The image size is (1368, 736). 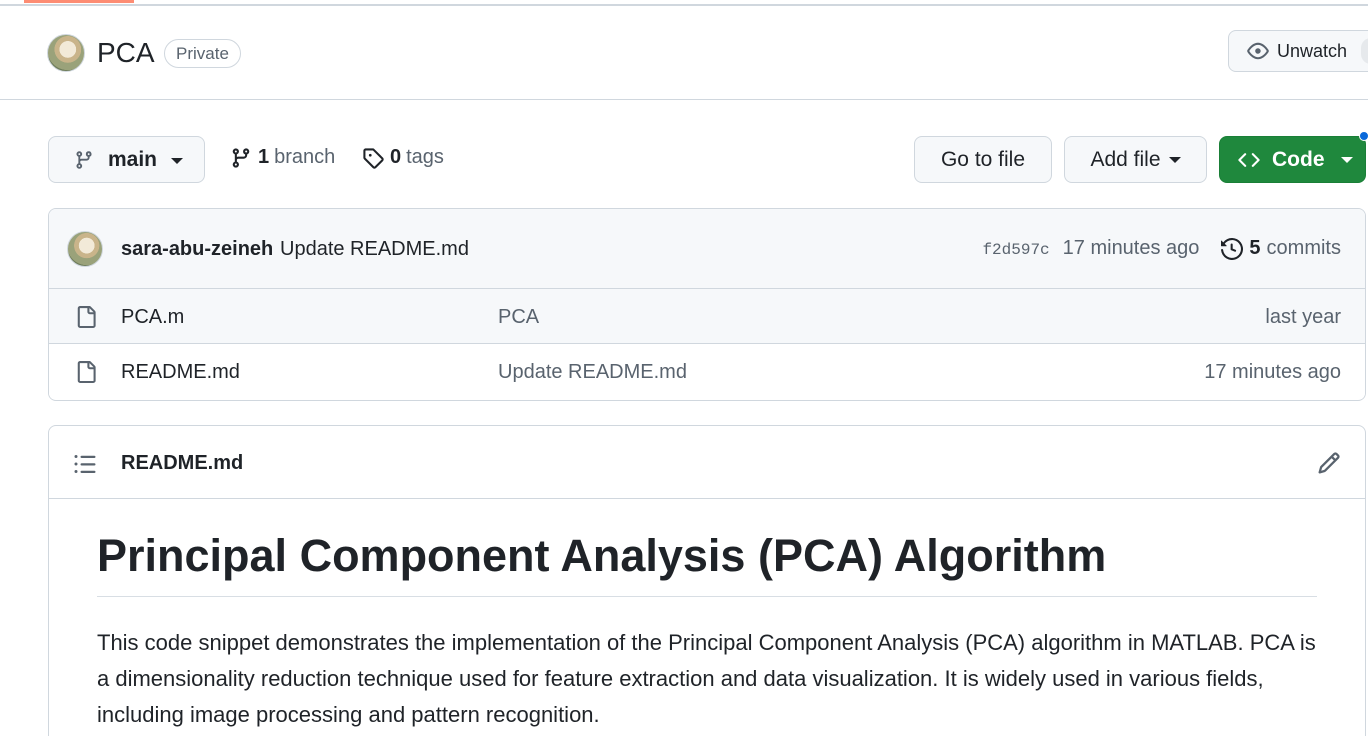 I want to click on readme-header: README.md, so click(x=707, y=462).